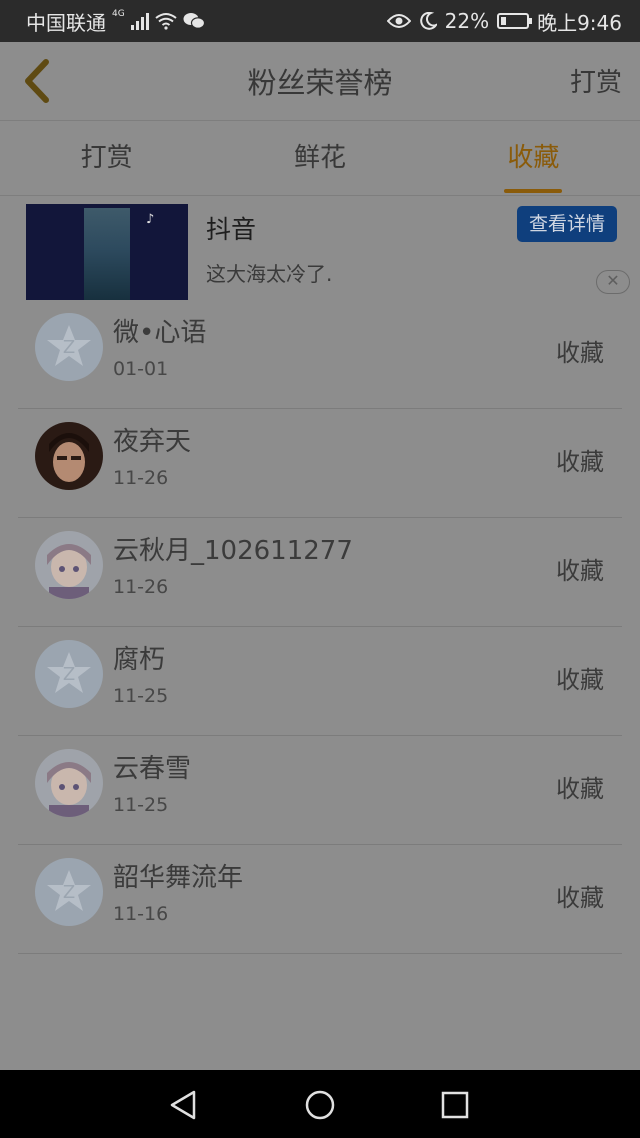 This screenshot has width=640, height=1138. I want to click on list-item: Z 腐朽 11-25 收藏, so click(320, 681).